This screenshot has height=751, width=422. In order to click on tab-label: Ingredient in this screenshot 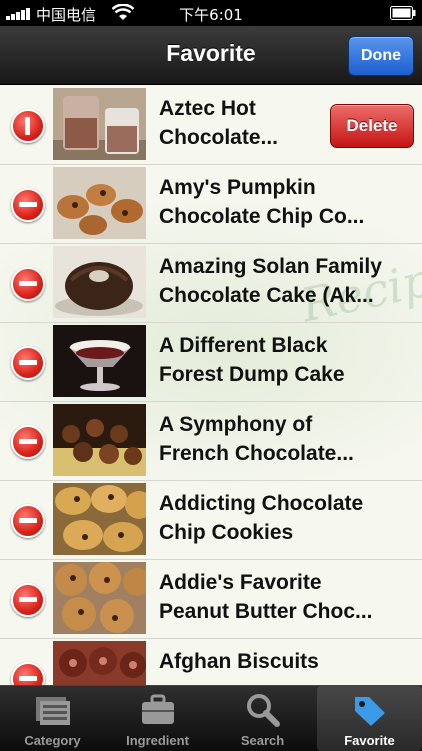, I will do `click(157, 740)`.